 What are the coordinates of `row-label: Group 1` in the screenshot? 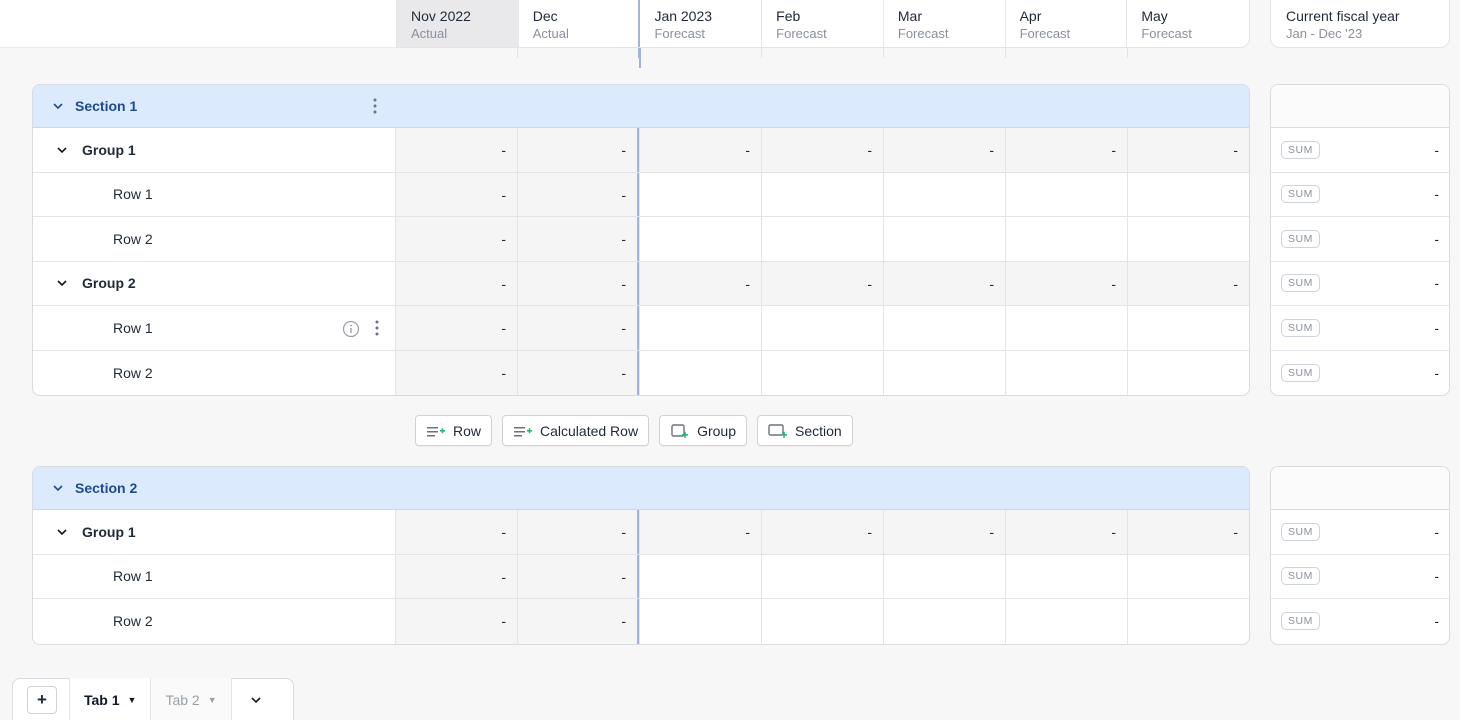 It's located at (214, 532).